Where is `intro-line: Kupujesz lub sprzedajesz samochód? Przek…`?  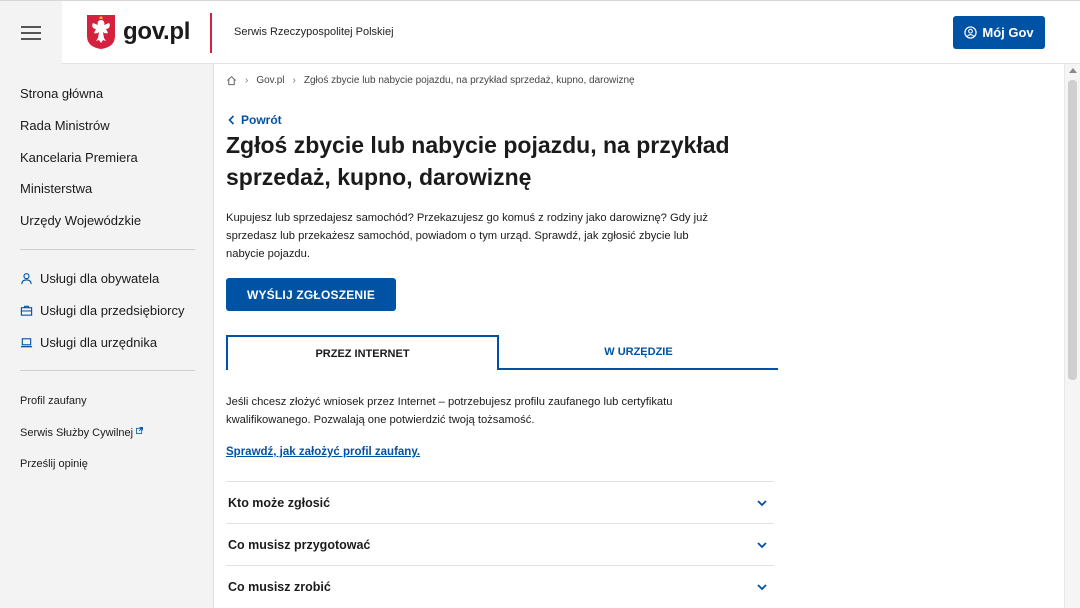 intro-line: Kupujesz lub sprzedajesz samochód? Przek… is located at coordinates (467, 218).